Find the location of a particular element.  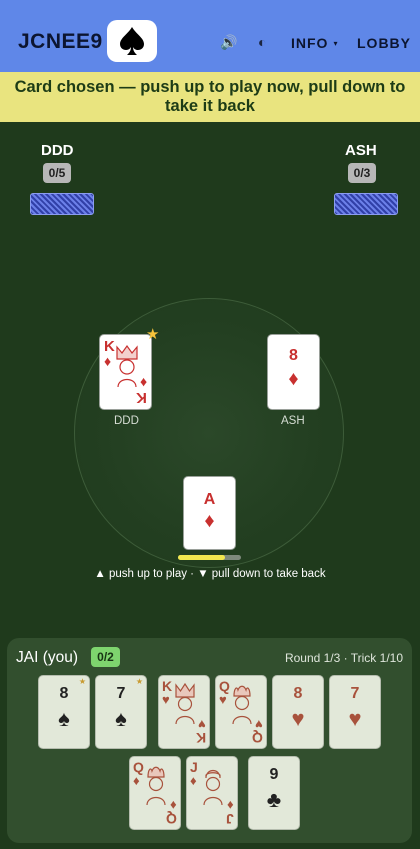

hand-card: 8 ♥ is located at coordinates (298, 712).